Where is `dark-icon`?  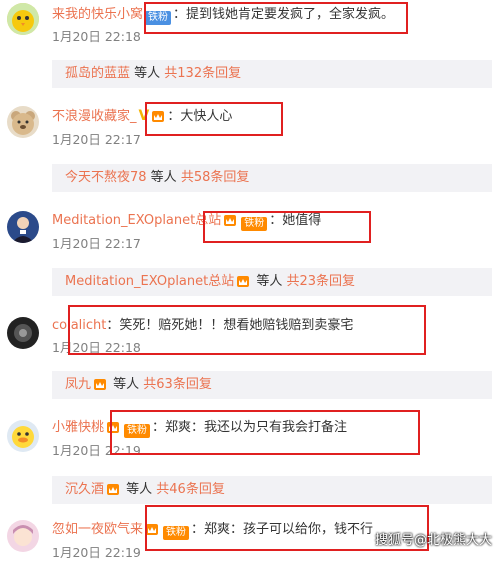
dark-icon is located at coordinates (23, 333).